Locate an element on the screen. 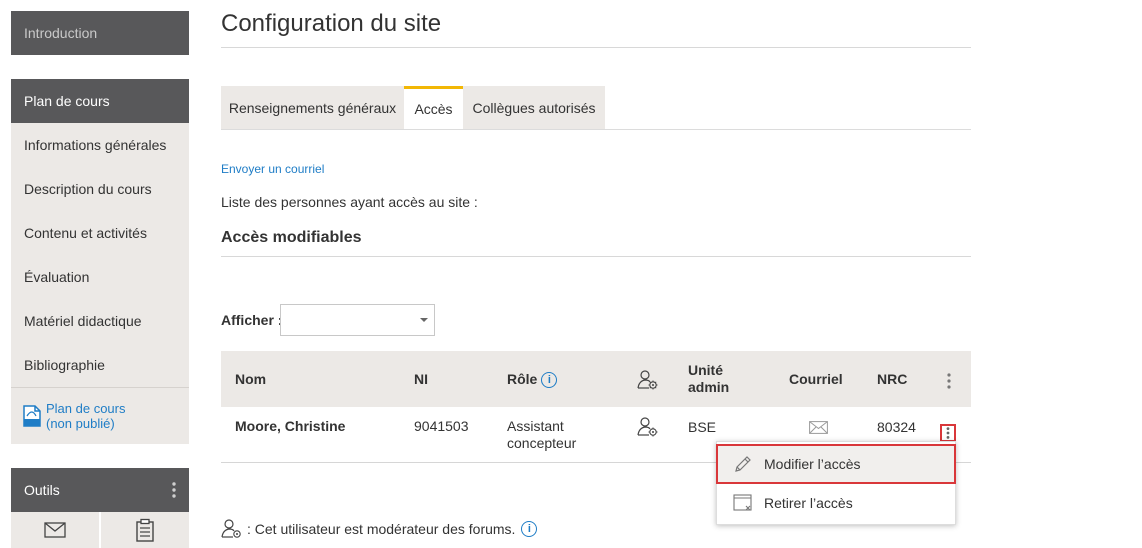  row-actions-menu: Modifier l’accès Retirer l’accès is located at coordinates (836, 483).